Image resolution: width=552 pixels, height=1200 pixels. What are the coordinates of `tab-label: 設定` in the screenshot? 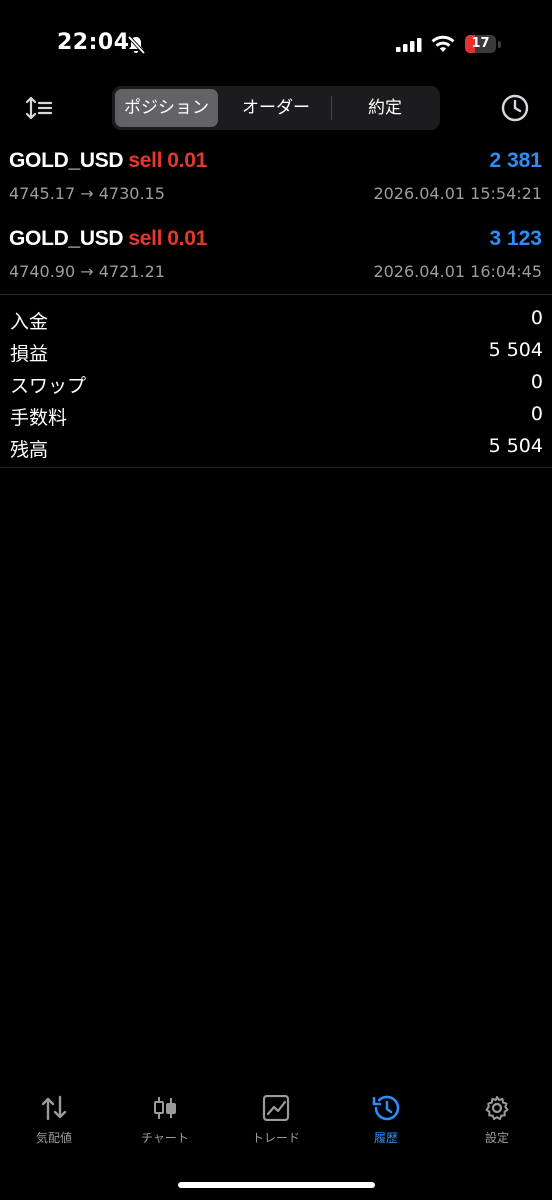 It's located at (496, 1138).